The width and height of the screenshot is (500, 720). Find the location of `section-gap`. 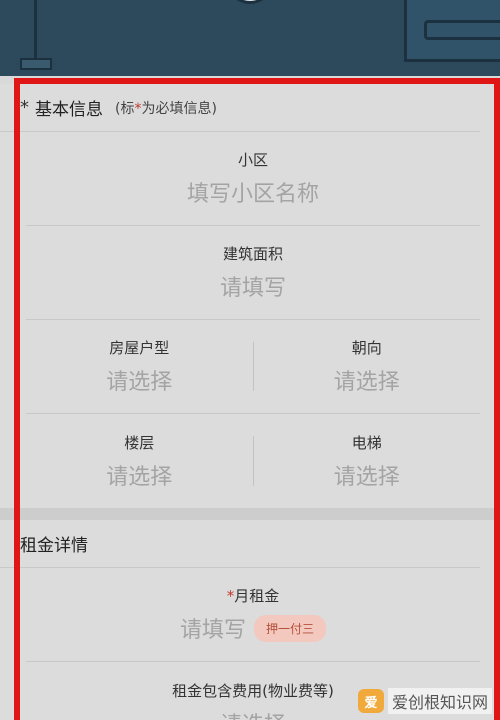

section-gap is located at coordinates (250, 514).